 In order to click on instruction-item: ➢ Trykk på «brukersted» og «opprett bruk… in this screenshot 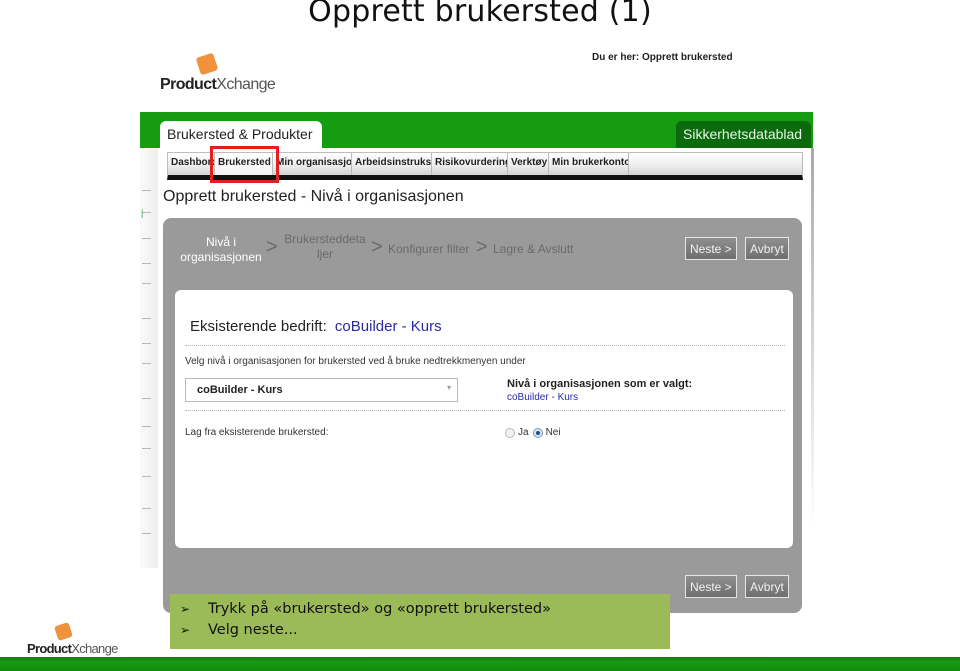, I will do `click(425, 609)`.